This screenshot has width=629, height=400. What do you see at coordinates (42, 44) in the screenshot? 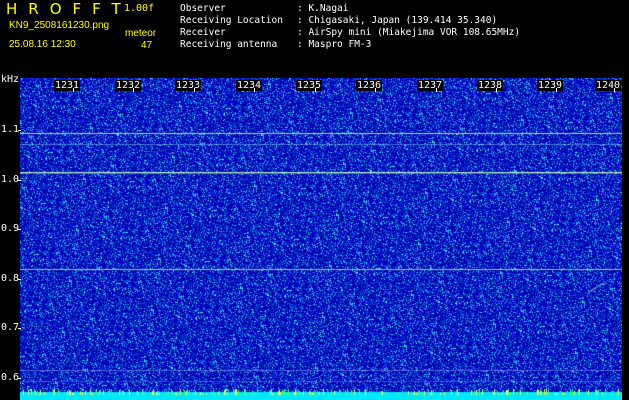
I see `capture-datetime: 25.08.16 12:30` at bounding box center [42, 44].